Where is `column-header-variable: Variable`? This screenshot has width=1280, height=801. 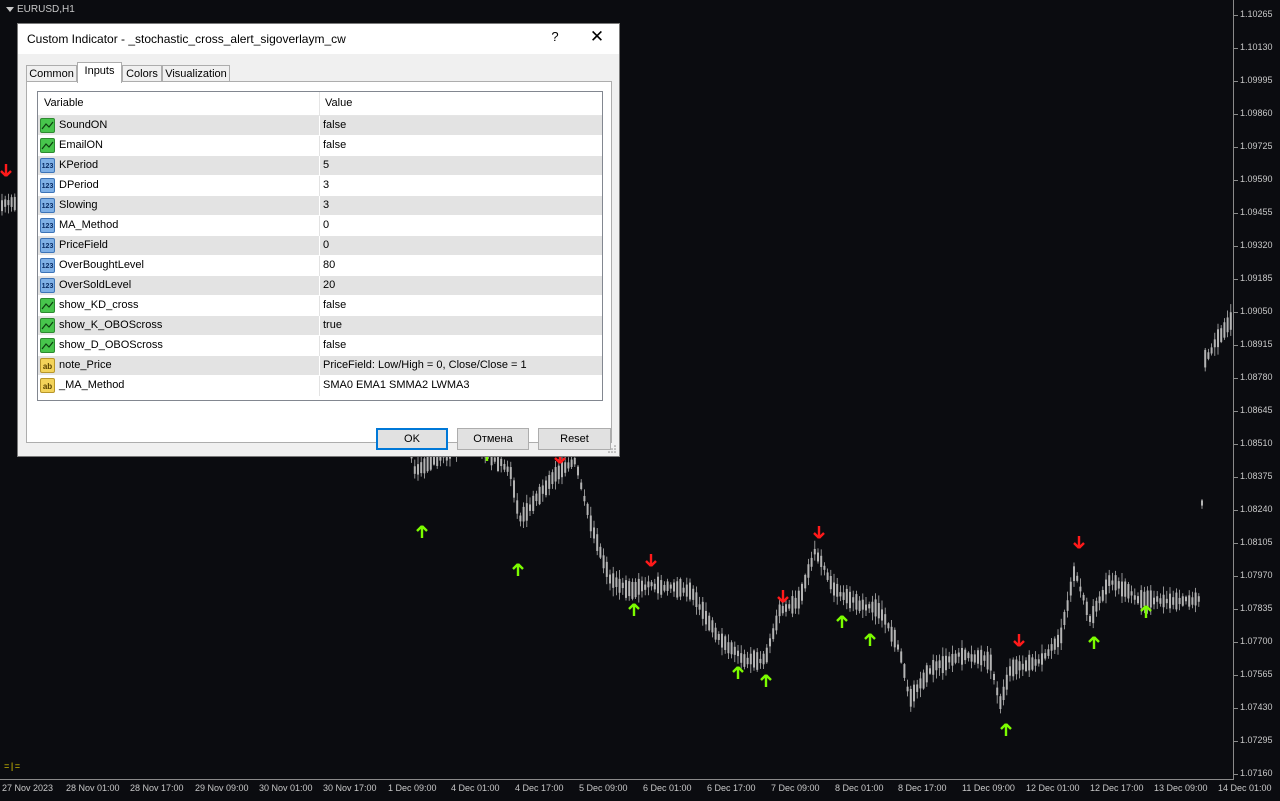 column-header-variable: Variable is located at coordinates (64, 103).